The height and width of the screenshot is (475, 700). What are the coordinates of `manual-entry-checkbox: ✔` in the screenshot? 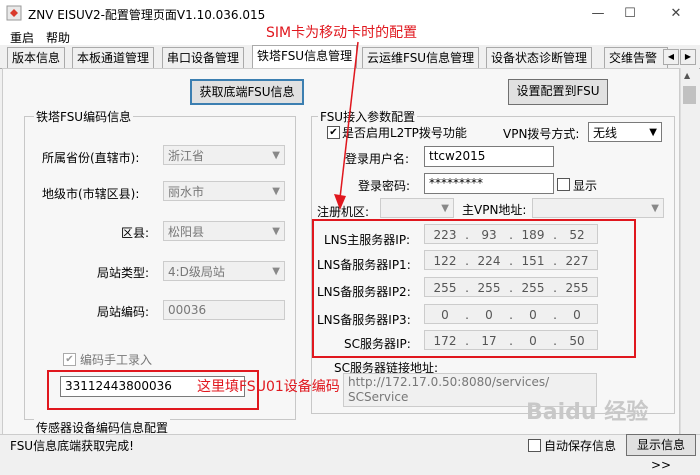 It's located at (69, 359).